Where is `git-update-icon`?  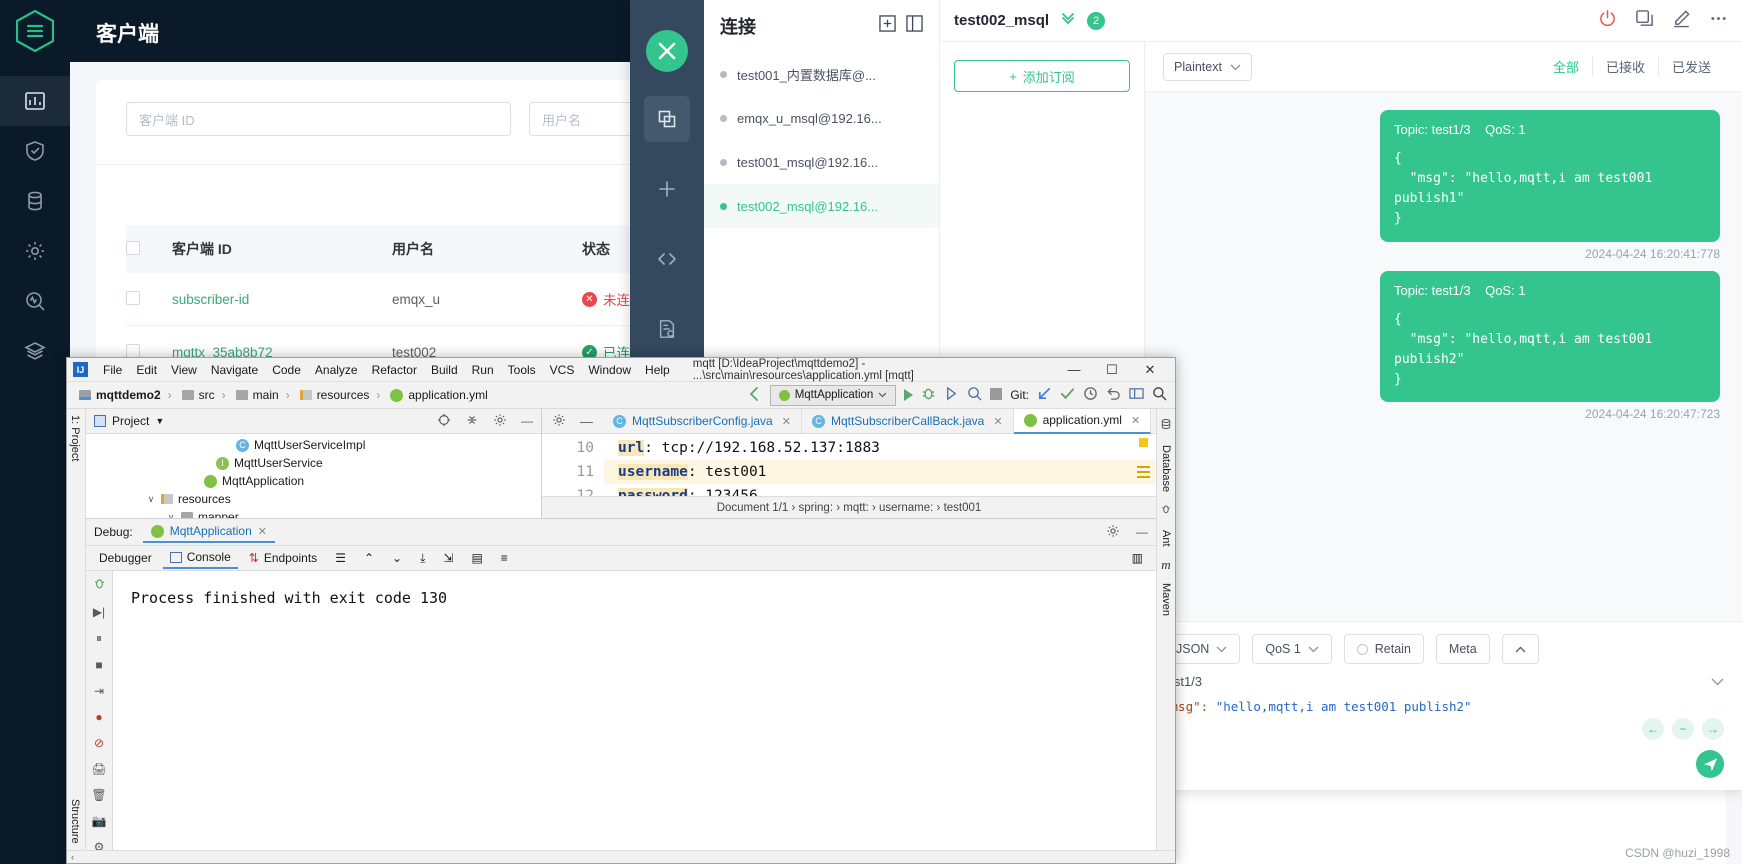
git-update-icon is located at coordinates (1044, 395).